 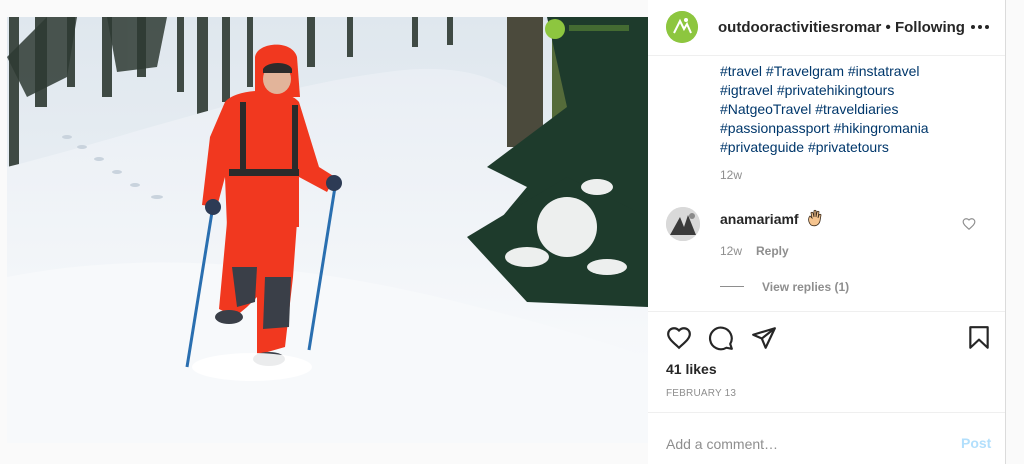 What do you see at coordinates (721, 338) in the screenshot?
I see `comment-icon` at bounding box center [721, 338].